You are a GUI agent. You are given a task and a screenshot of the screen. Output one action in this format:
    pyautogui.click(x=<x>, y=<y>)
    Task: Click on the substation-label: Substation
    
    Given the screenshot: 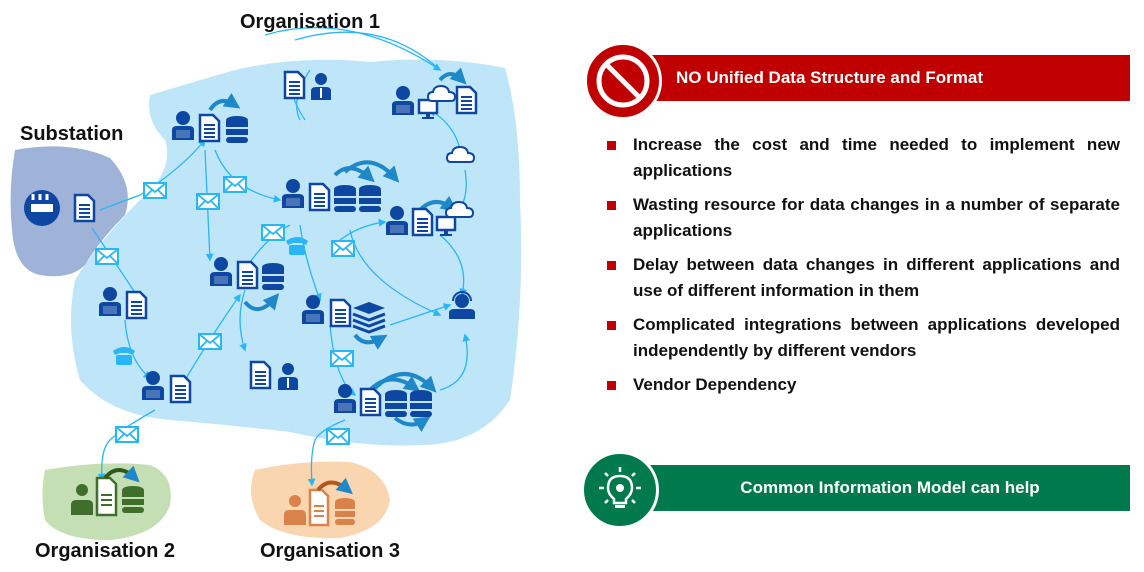 What is the action you would take?
    pyautogui.click(x=72, y=134)
    